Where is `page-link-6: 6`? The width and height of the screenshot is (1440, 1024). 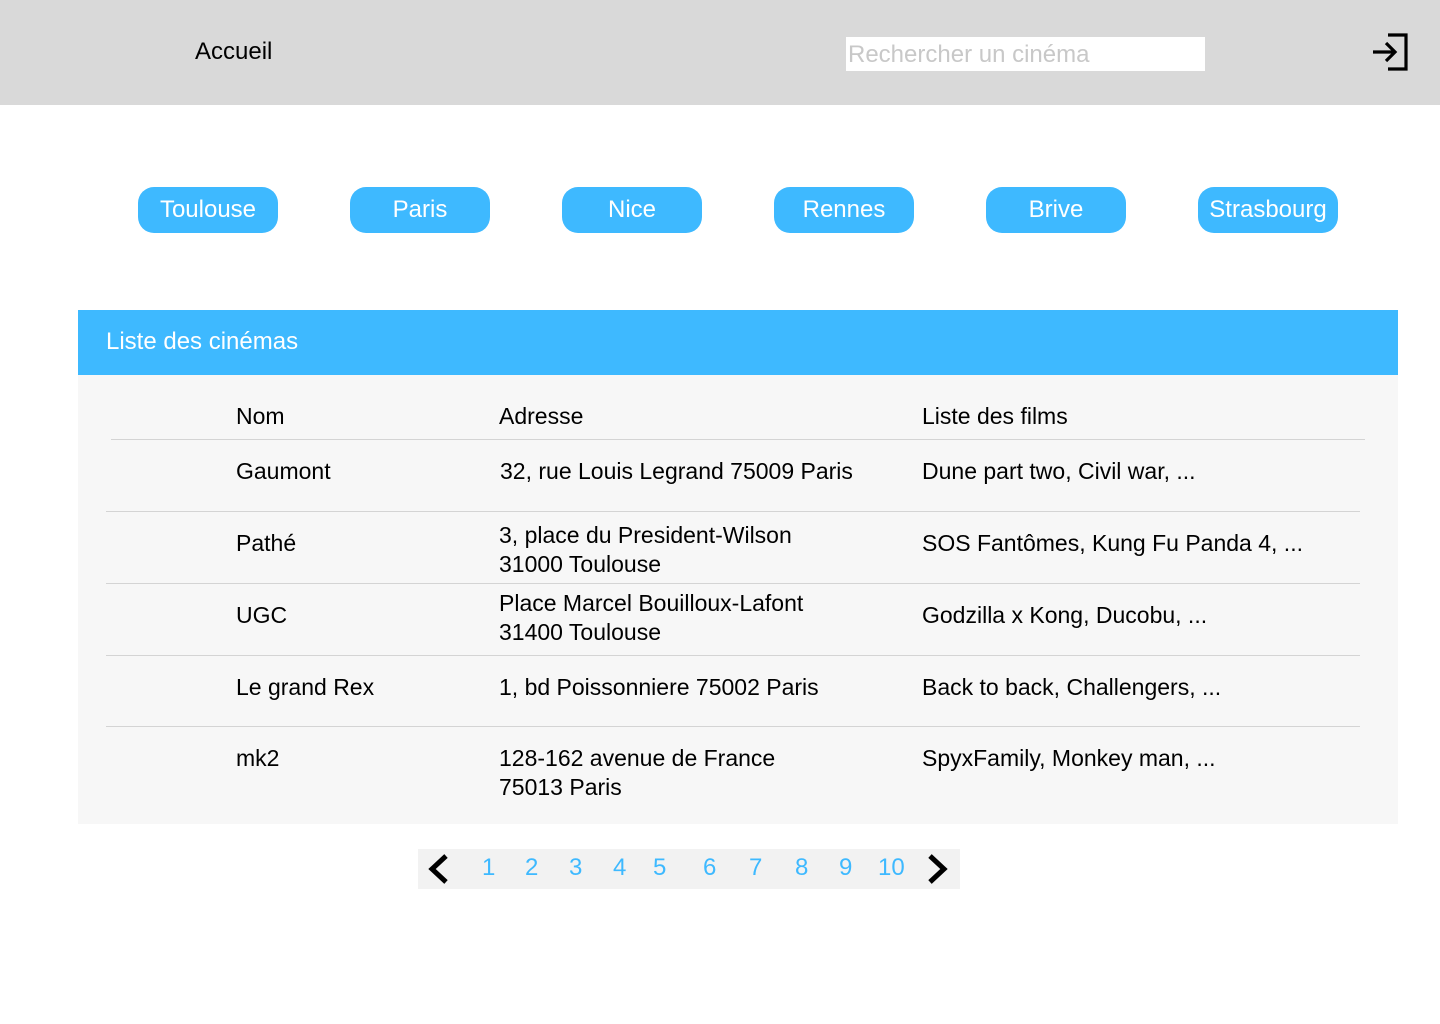
page-link-6: 6 is located at coordinates (709, 868).